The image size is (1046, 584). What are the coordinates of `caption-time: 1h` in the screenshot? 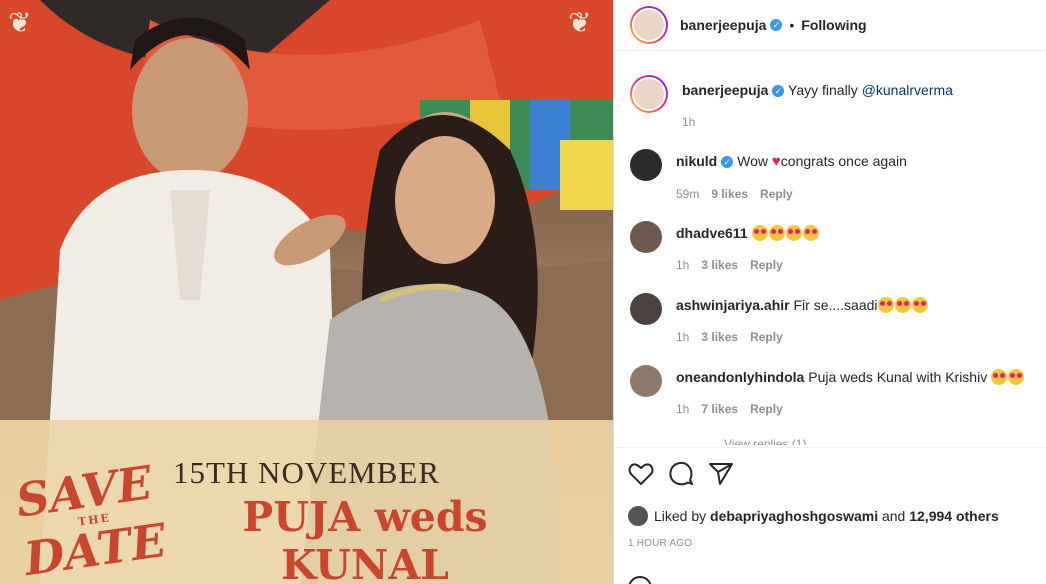 It's located at (688, 122).